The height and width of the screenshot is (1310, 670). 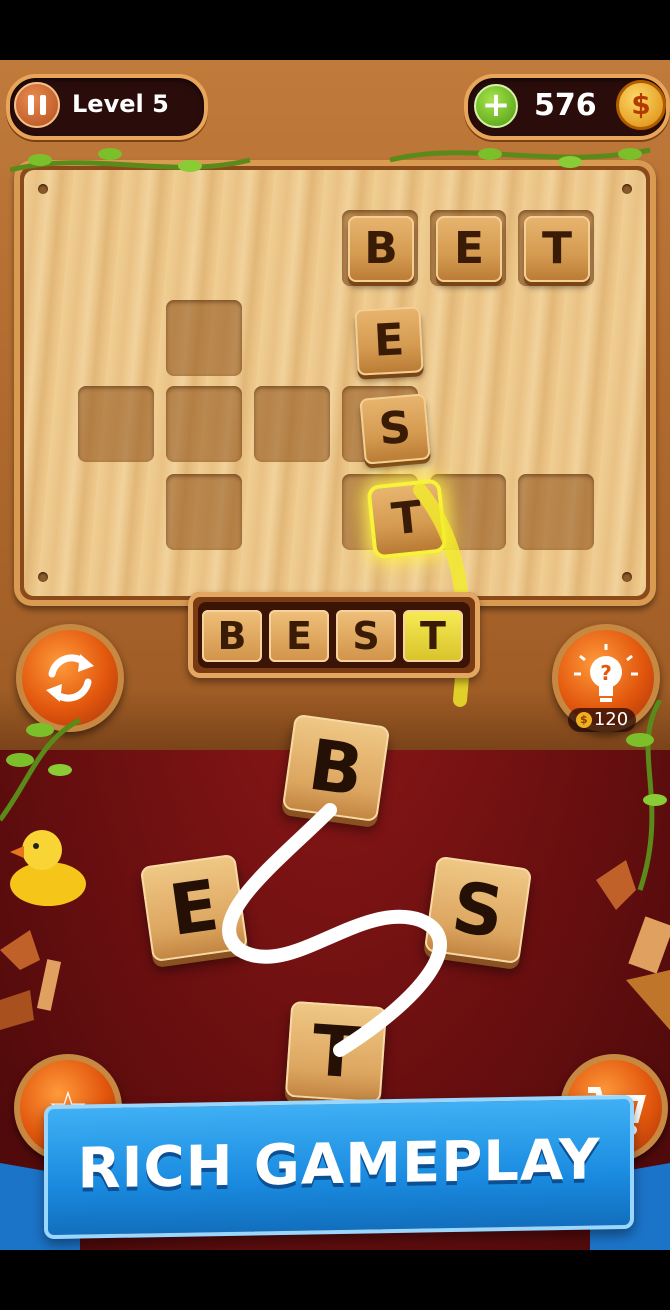 I want to click on board-letter-tile: T, so click(x=557, y=249).